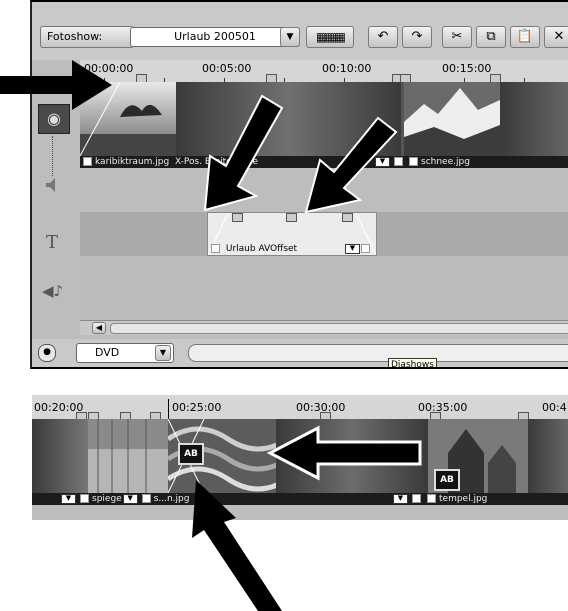  I want to click on chevron-down-icon: ▼, so click(163, 353).